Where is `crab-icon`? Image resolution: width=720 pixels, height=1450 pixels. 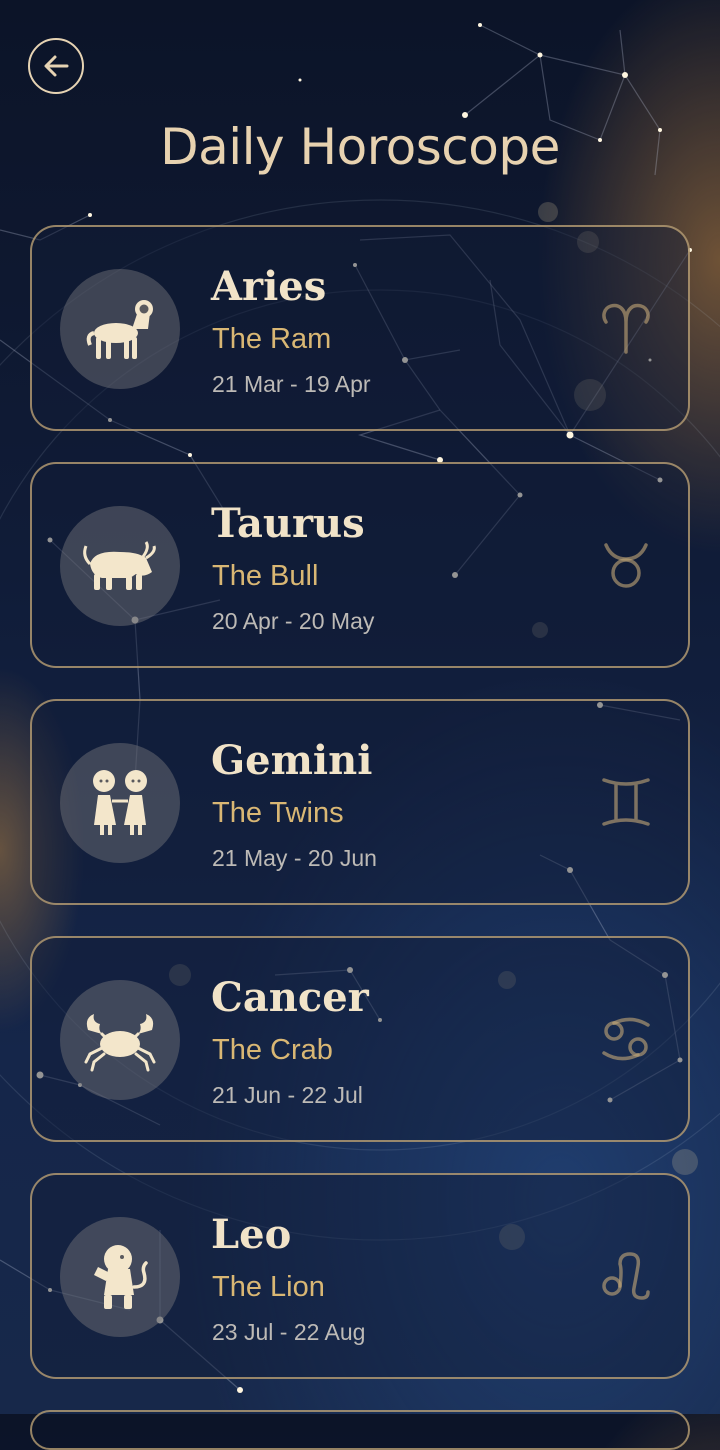
crab-icon is located at coordinates (120, 1043).